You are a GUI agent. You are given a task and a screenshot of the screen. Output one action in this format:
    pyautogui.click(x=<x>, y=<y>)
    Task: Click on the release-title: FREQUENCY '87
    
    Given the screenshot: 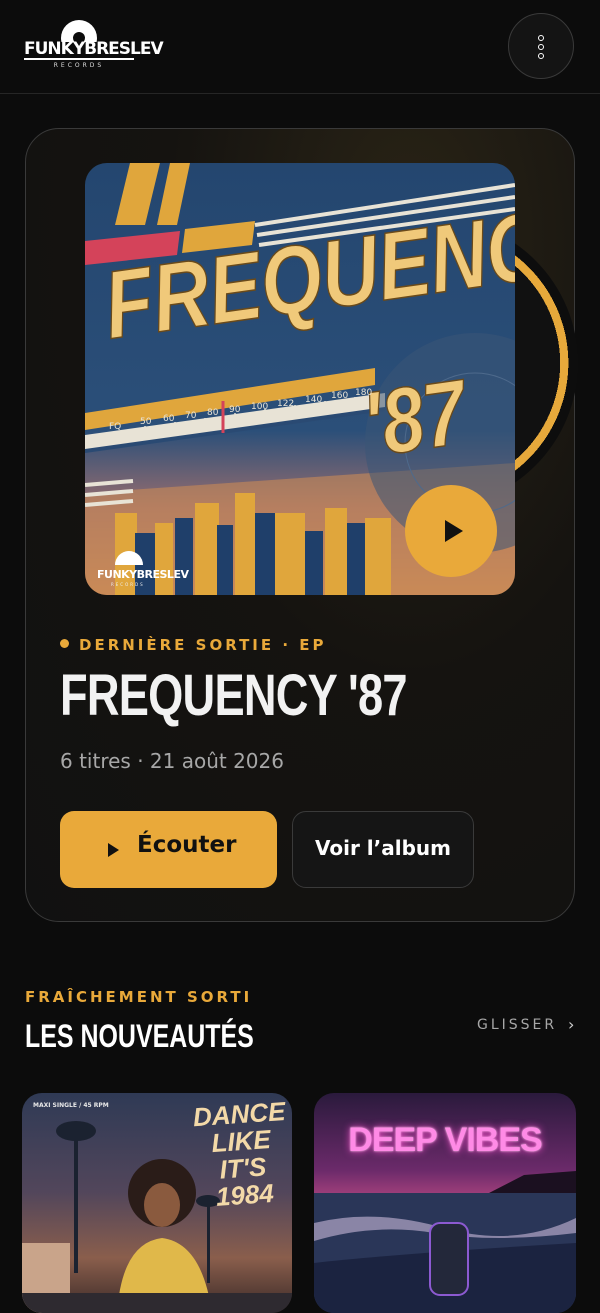 What is the action you would take?
    pyautogui.click(x=234, y=695)
    